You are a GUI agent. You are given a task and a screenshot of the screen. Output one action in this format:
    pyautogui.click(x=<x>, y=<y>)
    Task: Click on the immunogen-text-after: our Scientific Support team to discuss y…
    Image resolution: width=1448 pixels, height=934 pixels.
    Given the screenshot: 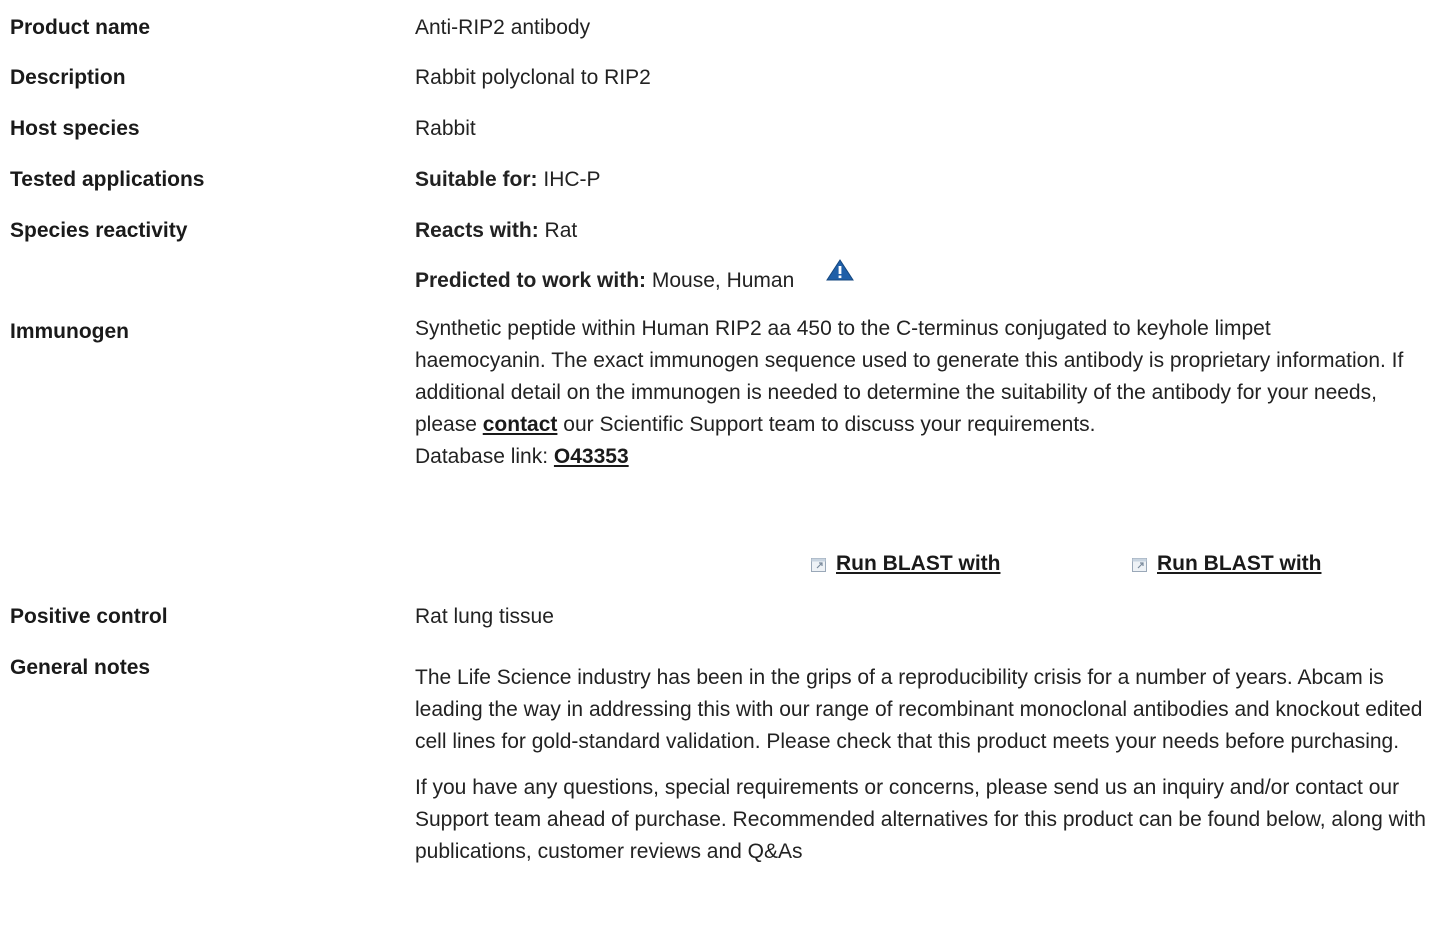 What is the action you would take?
    pyautogui.click(x=829, y=424)
    